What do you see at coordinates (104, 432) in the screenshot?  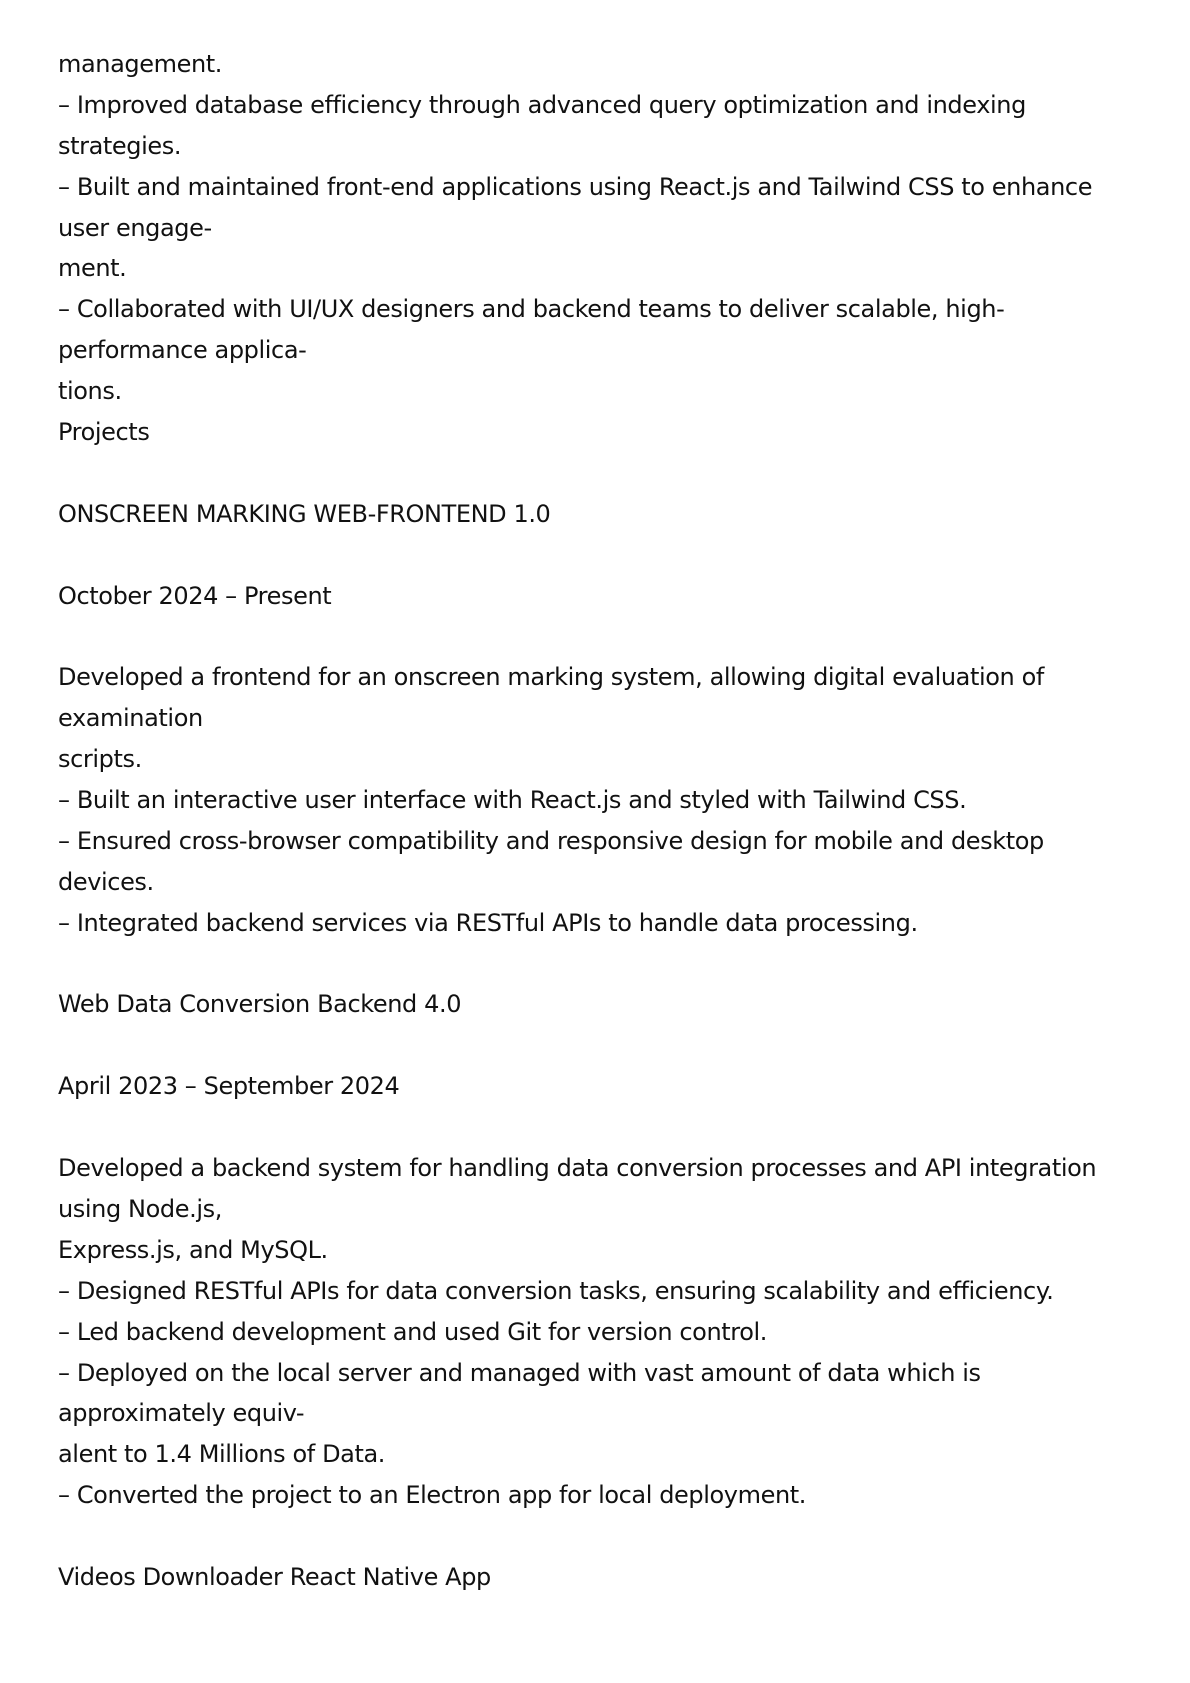 I see `section-heading-projects: Projects` at bounding box center [104, 432].